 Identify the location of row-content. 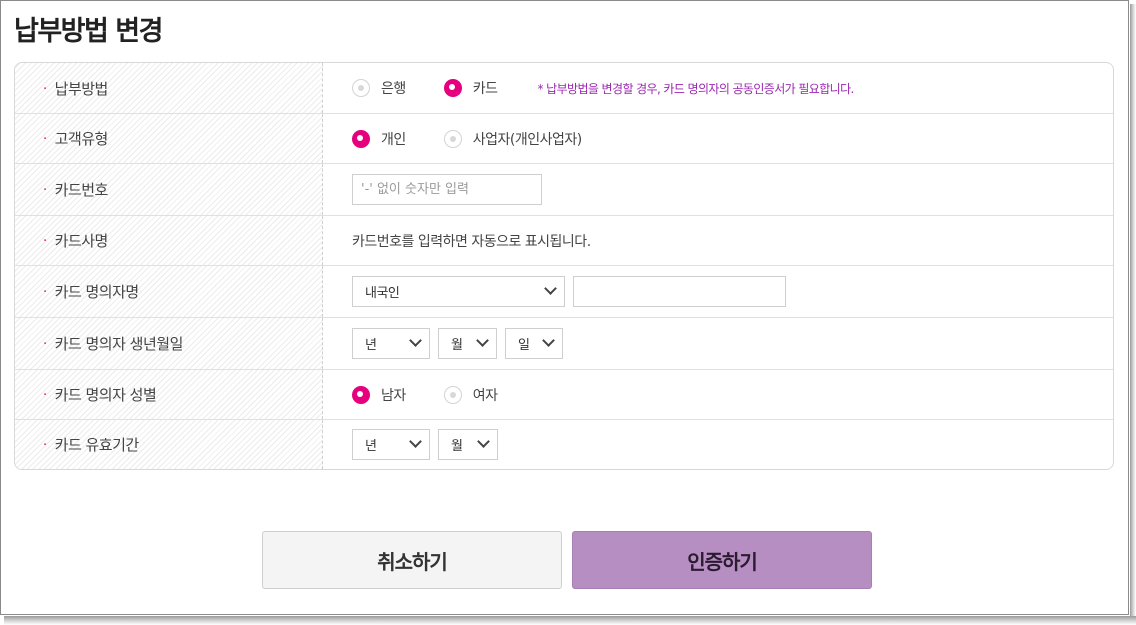
(718, 189).